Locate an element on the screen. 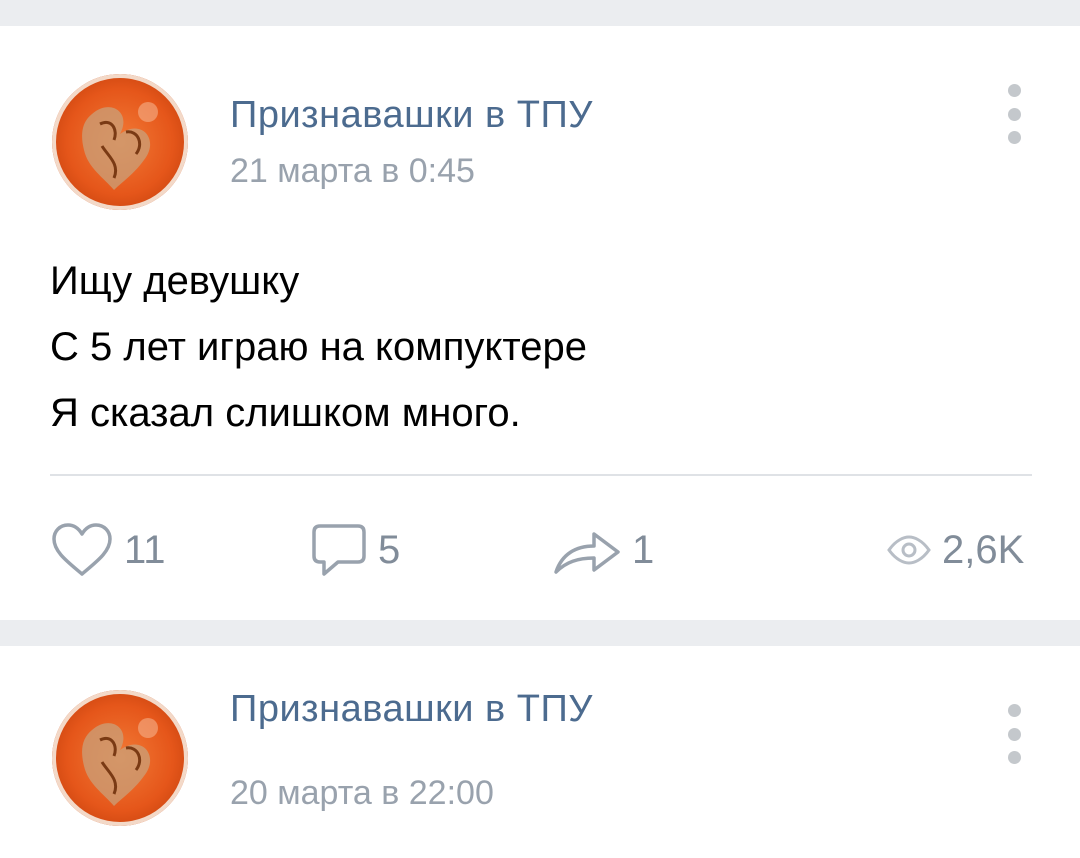  comment-icon is located at coordinates (339, 550).